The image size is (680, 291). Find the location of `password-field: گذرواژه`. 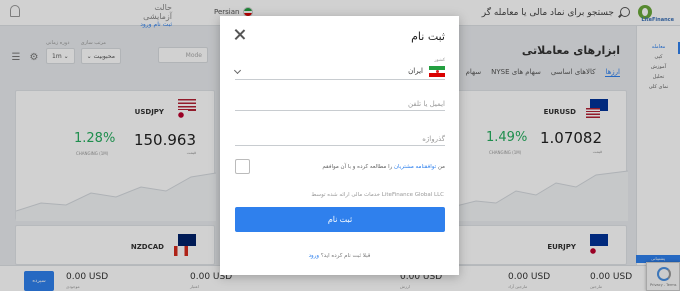

password-field: گذرواژه is located at coordinates (340, 140).